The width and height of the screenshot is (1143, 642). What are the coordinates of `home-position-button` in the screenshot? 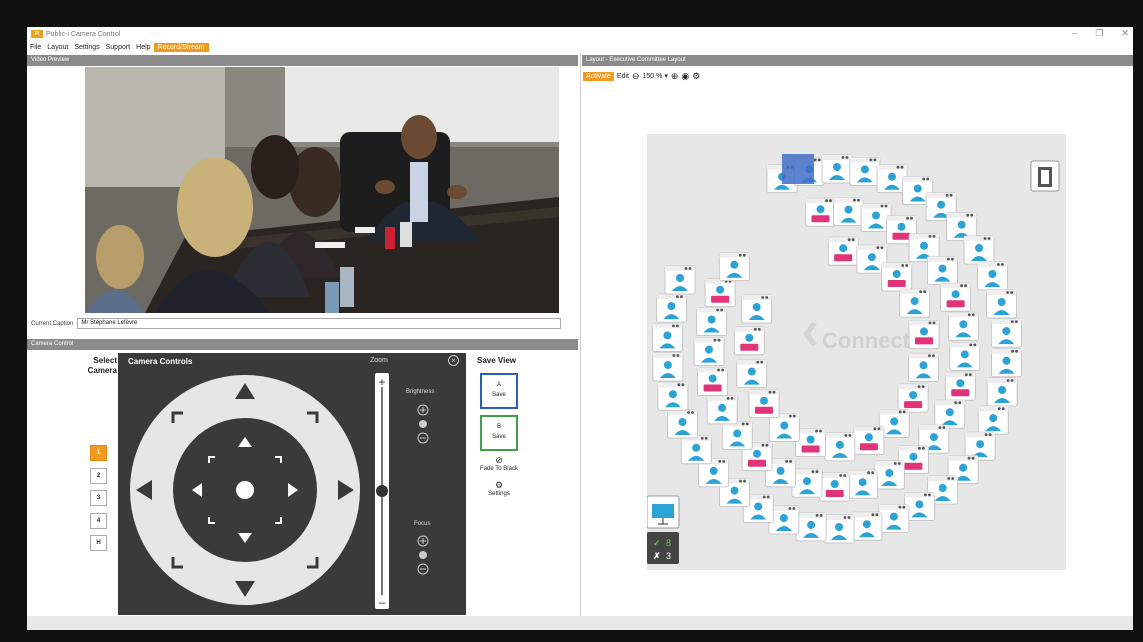 It's located at (245, 490).